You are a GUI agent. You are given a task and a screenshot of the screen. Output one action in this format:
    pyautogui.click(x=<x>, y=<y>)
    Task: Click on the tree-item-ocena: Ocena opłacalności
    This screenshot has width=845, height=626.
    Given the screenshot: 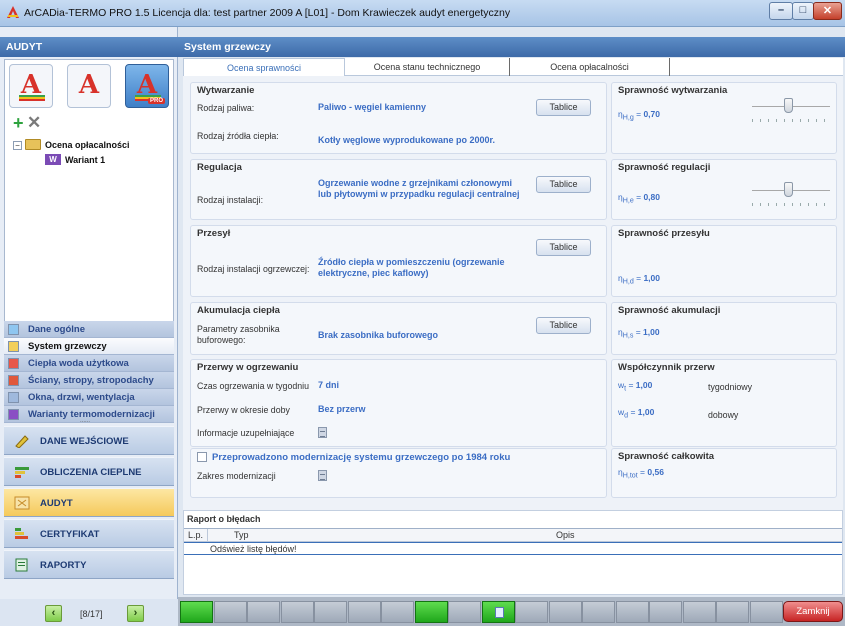 What is the action you would take?
    pyautogui.click(x=87, y=145)
    